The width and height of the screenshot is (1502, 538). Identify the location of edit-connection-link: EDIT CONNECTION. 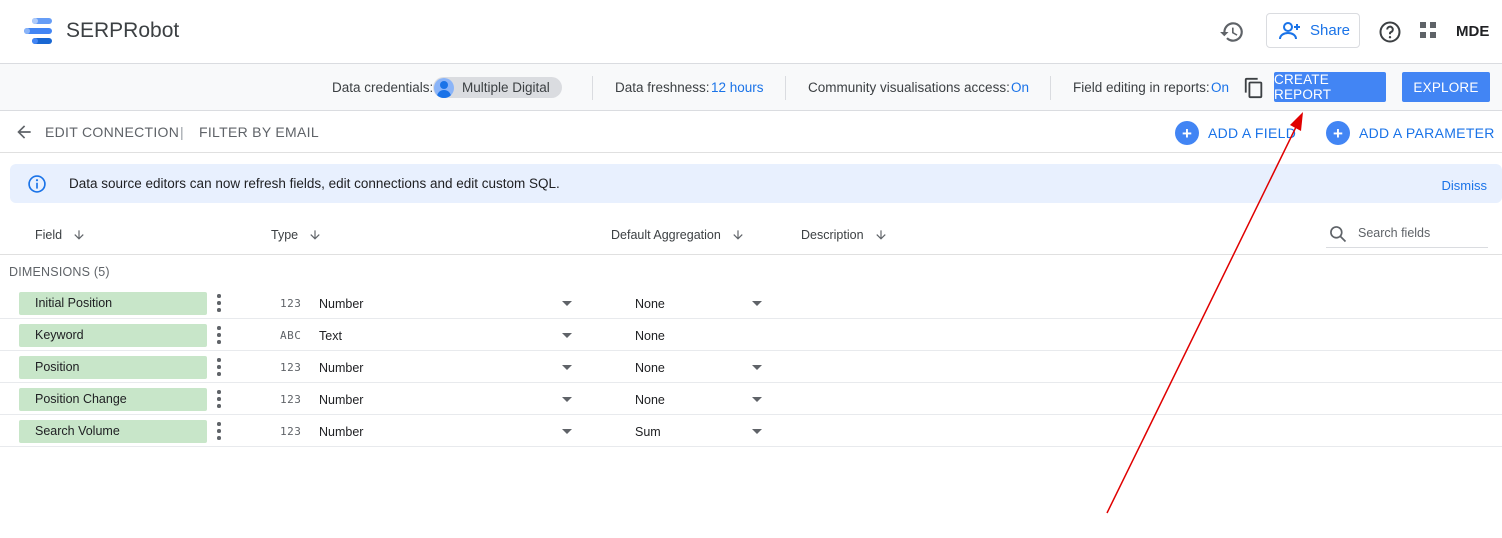
(112, 132).